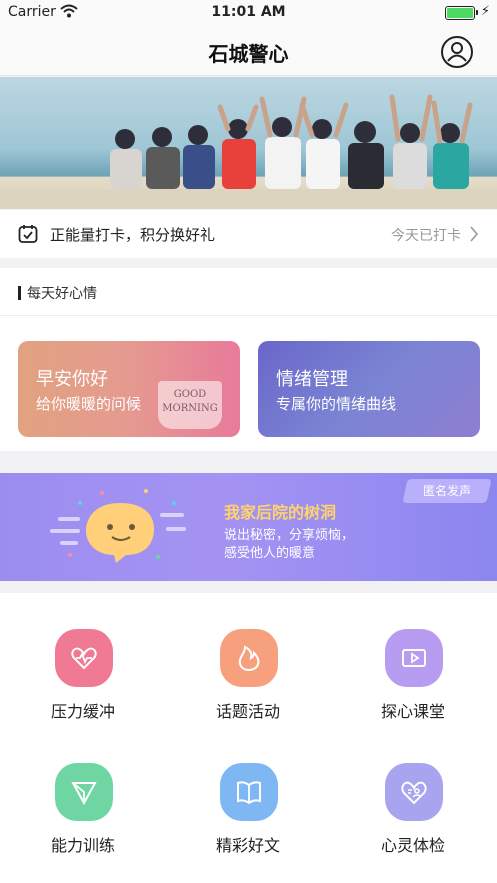 The image size is (497, 883). Describe the element at coordinates (289, 535) in the screenshot. I see `subtitle-line1: 说出秘密，分享烦恼，` at that location.